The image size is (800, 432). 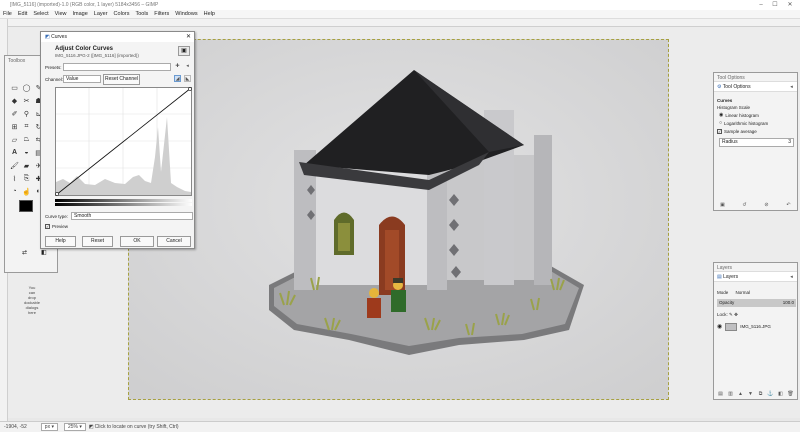 What do you see at coordinates (72, 79) in the screenshot?
I see `channel-value: Value` at bounding box center [72, 79].